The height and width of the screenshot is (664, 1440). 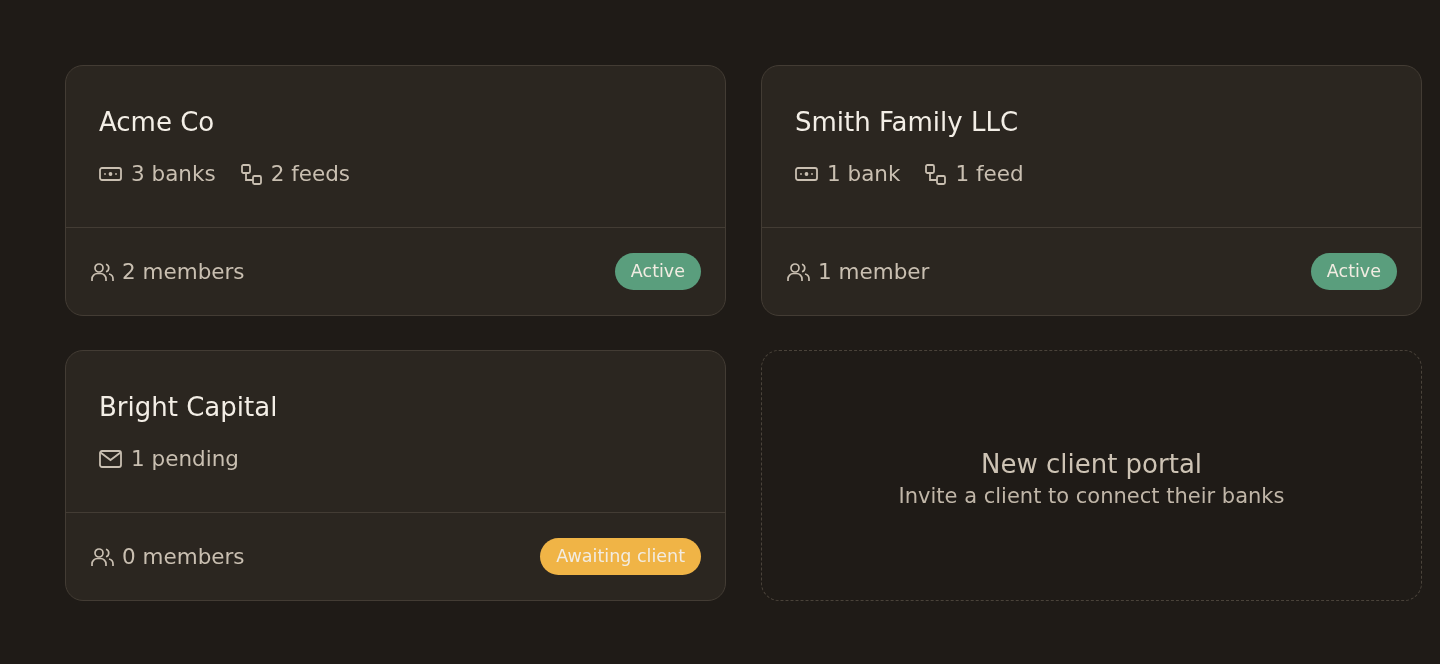 What do you see at coordinates (183, 271) in the screenshot?
I see `member-count: 2 members` at bounding box center [183, 271].